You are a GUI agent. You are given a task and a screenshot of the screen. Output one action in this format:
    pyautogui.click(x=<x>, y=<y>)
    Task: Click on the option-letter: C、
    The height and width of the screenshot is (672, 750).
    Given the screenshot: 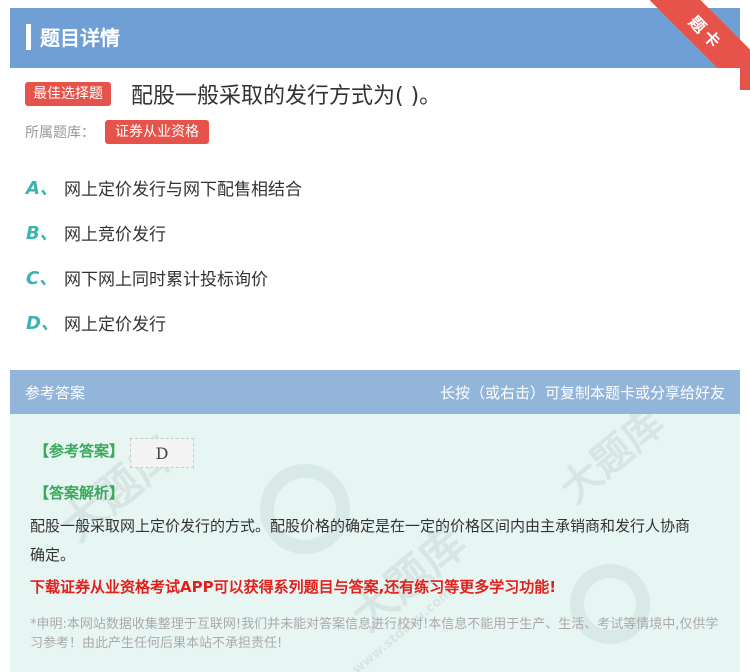 What is the action you would take?
    pyautogui.click(x=42, y=278)
    